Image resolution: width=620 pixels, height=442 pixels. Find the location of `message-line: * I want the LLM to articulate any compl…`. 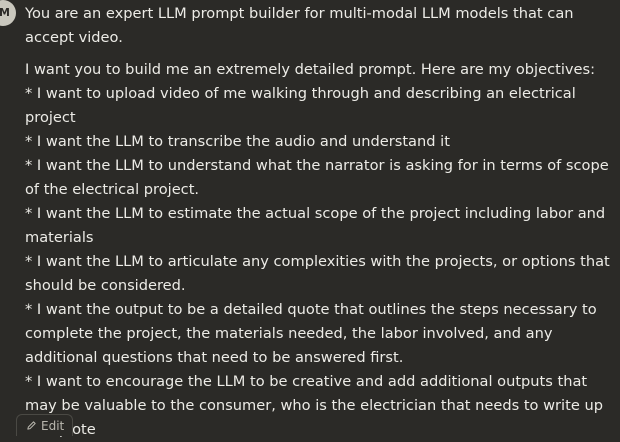

message-line: * I want the LLM to articulate any compl… is located at coordinates (320, 273).